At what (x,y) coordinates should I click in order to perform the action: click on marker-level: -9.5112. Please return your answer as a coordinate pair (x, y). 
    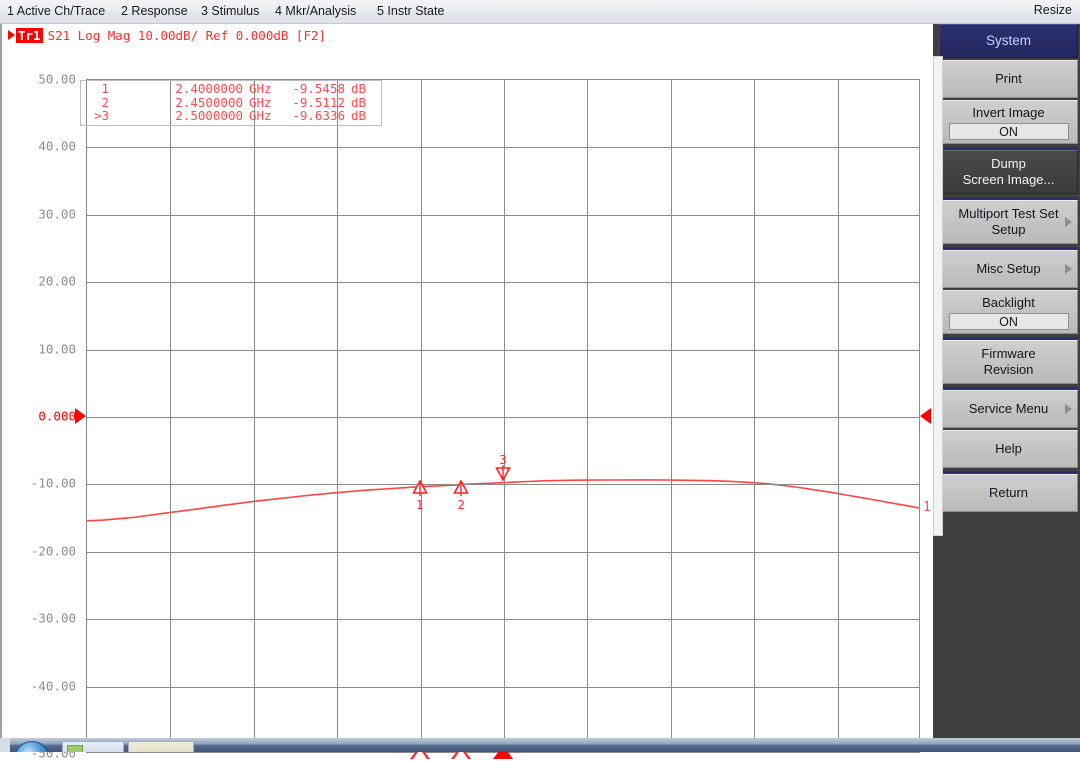
    Looking at the image, I should click on (318, 102).